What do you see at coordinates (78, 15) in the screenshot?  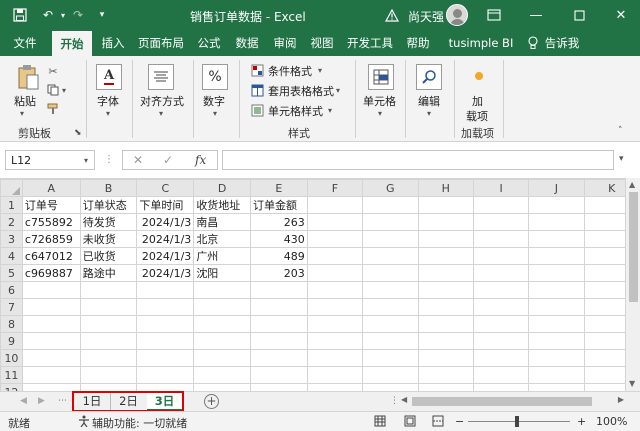 I see `redo-icon: ↷` at bounding box center [78, 15].